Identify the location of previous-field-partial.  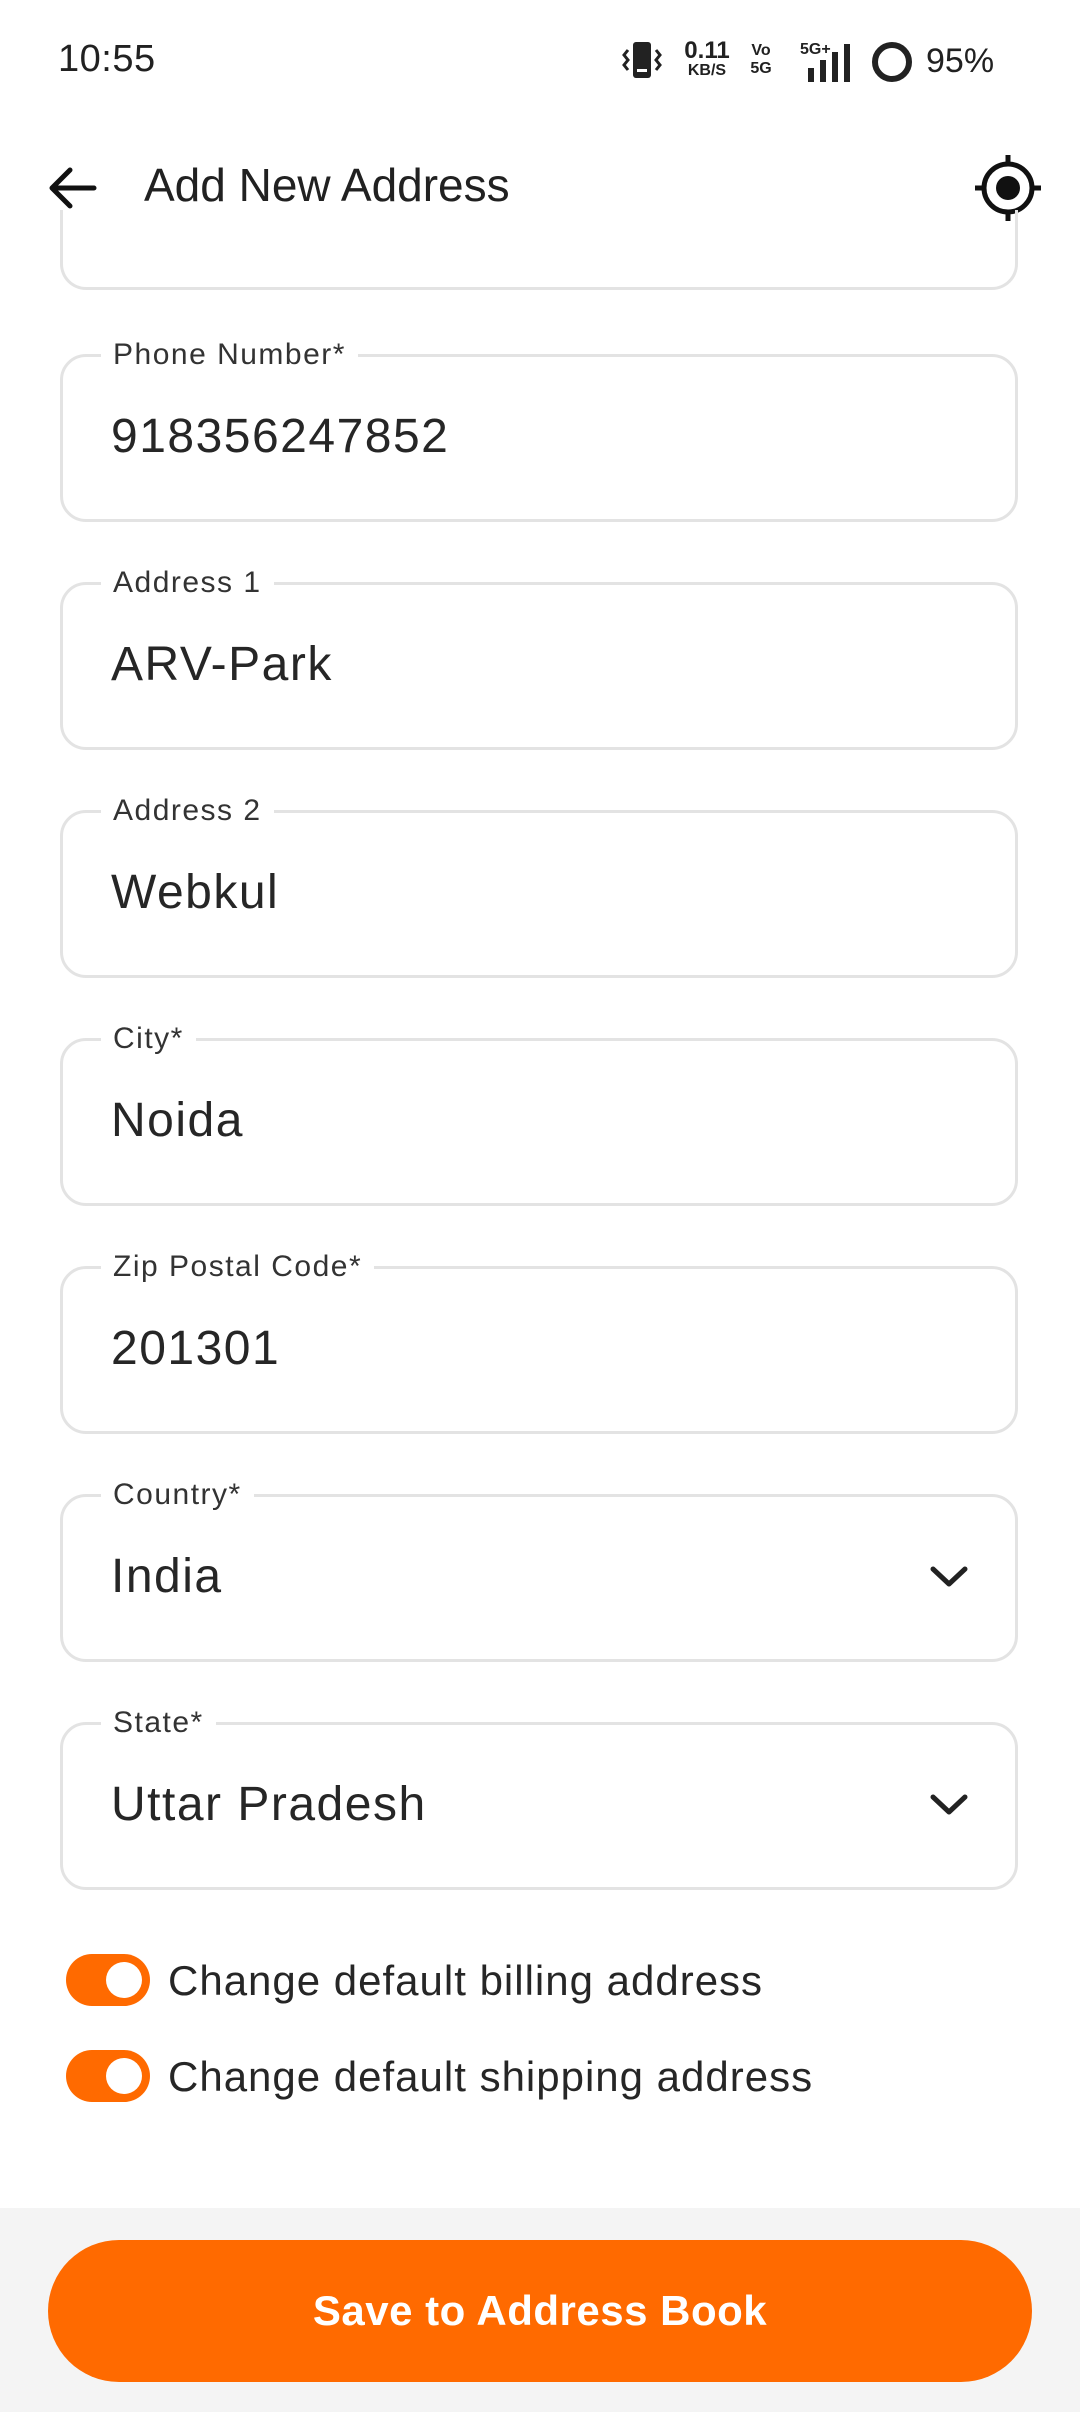
(539, 250).